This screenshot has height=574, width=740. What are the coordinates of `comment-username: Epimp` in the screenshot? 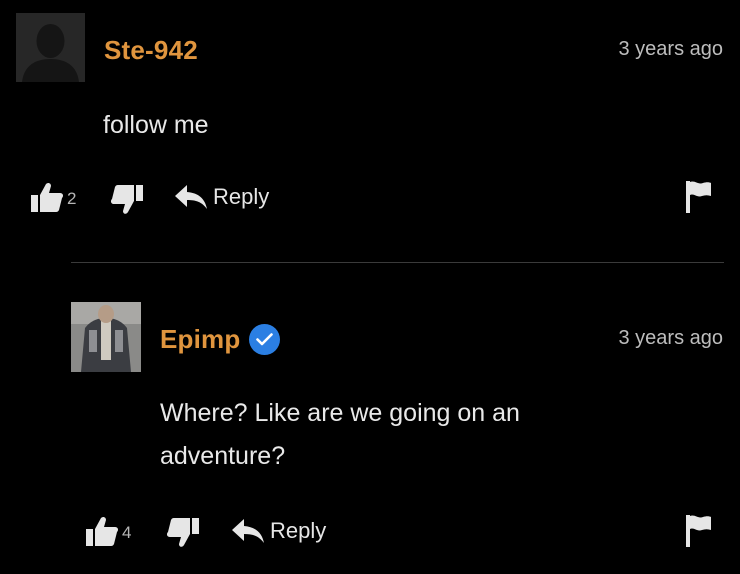 It's located at (200, 339).